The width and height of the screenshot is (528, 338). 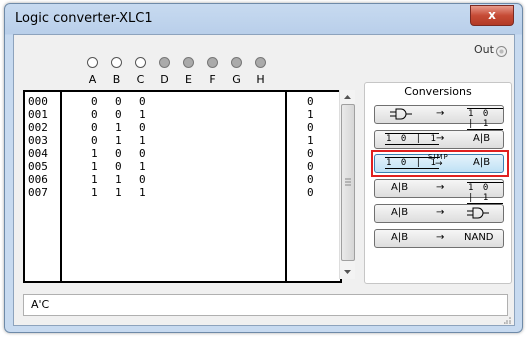 What do you see at coordinates (212, 79) in the screenshot?
I see `input-label-f: F` at bounding box center [212, 79].